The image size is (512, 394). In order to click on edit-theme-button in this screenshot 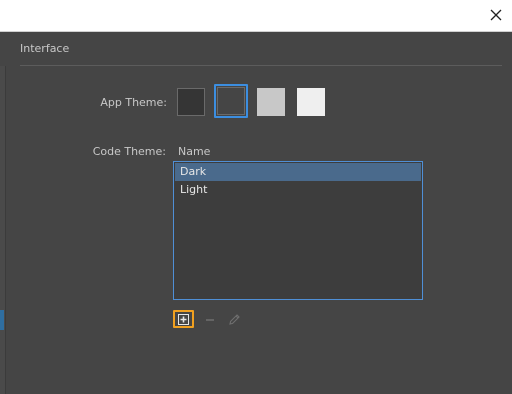, I will do `click(234, 319)`.